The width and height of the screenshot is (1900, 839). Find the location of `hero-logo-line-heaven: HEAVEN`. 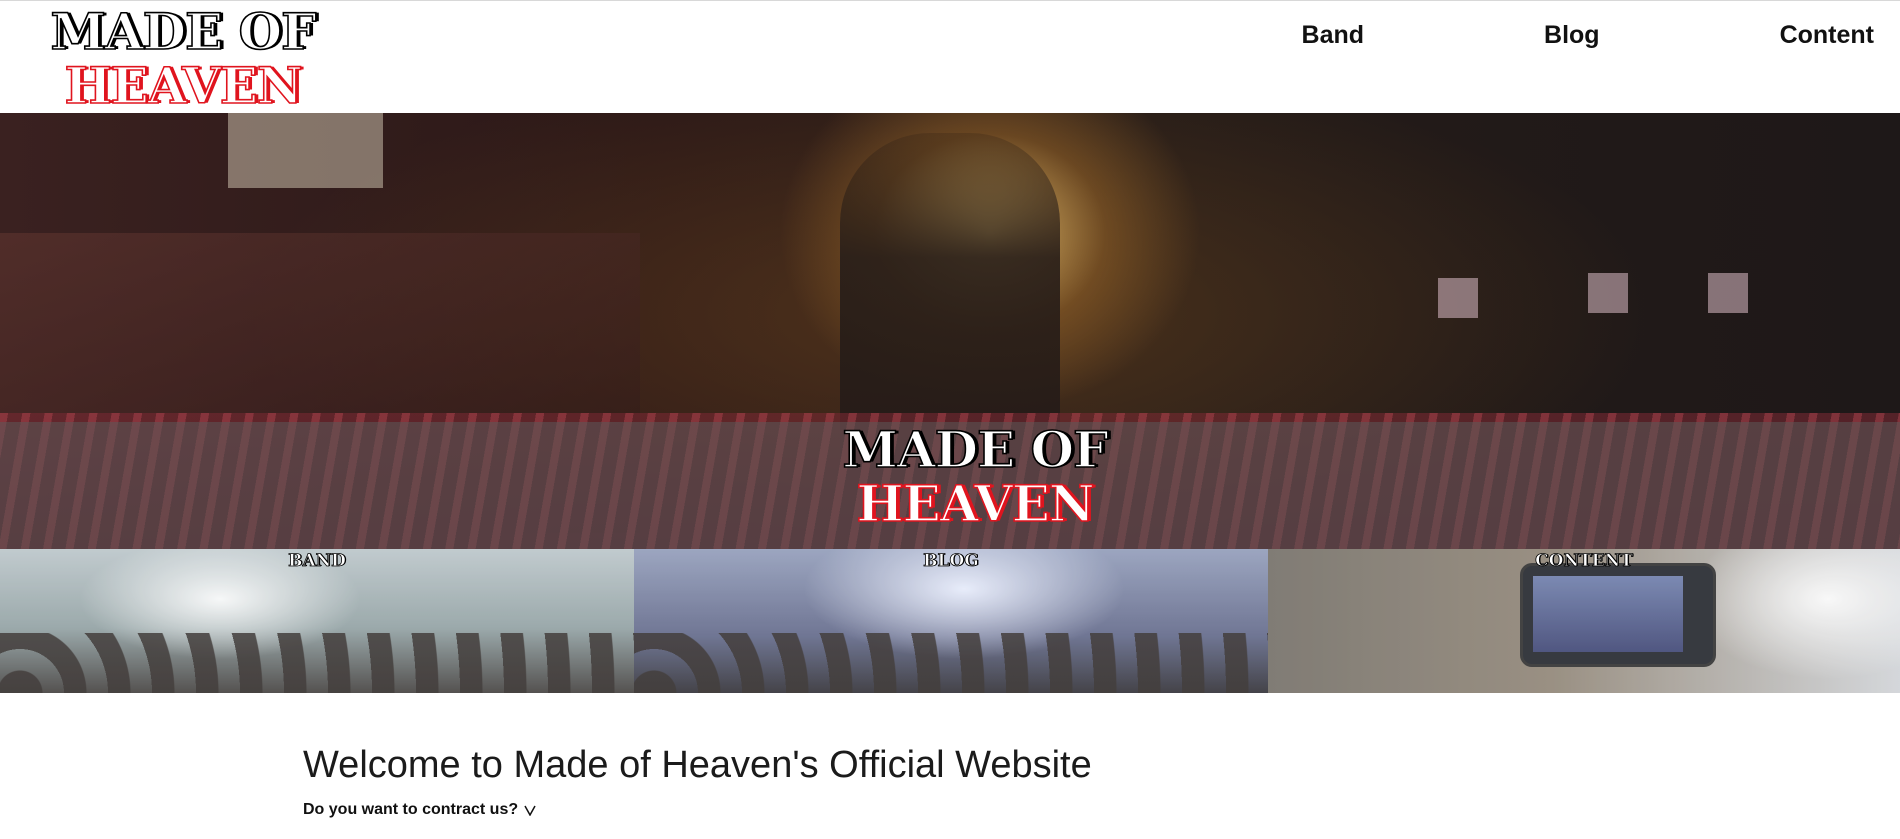

hero-logo-line-heaven: HEAVEN is located at coordinates (976, 503).